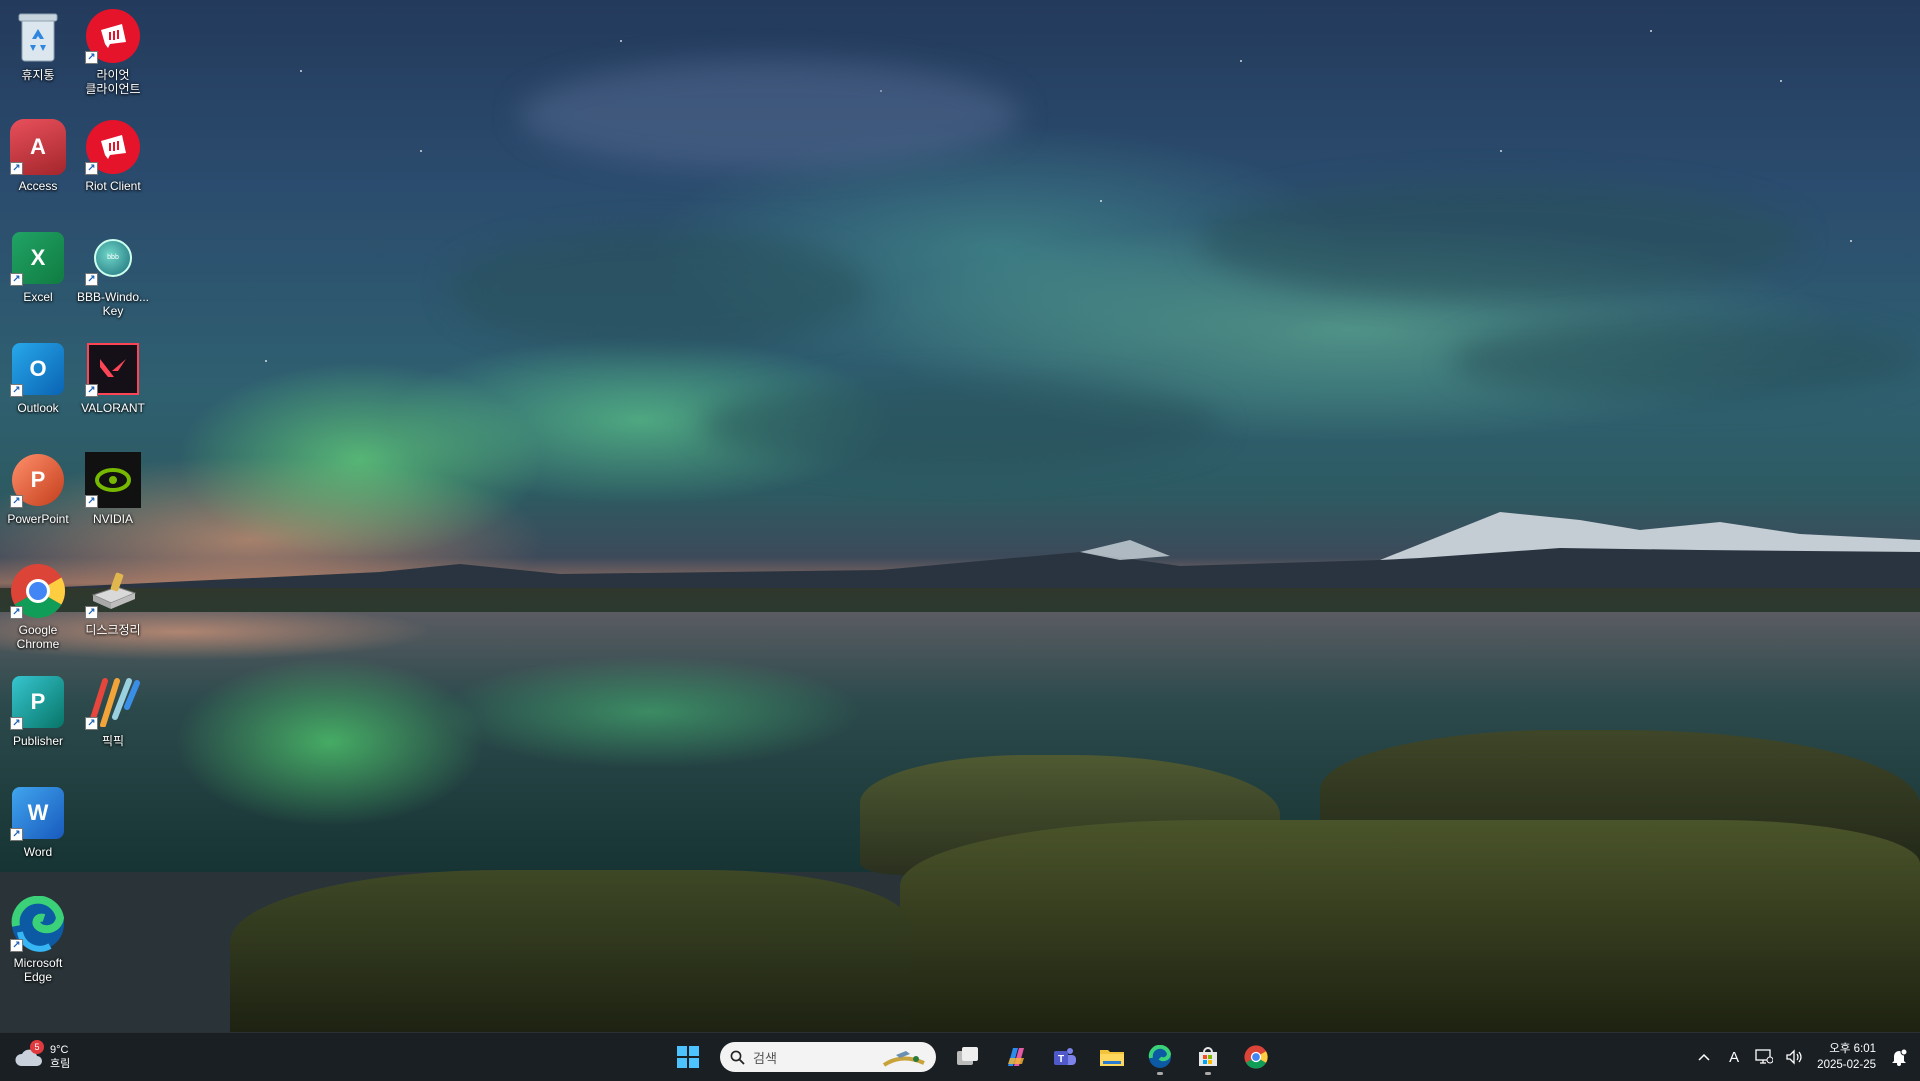 This screenshot has height=1081, width=1920. Describe the element at coordinates (113, 82) in the screenshot. I see `desktop-icon-label: 라이엇 클라이언트` at that location.